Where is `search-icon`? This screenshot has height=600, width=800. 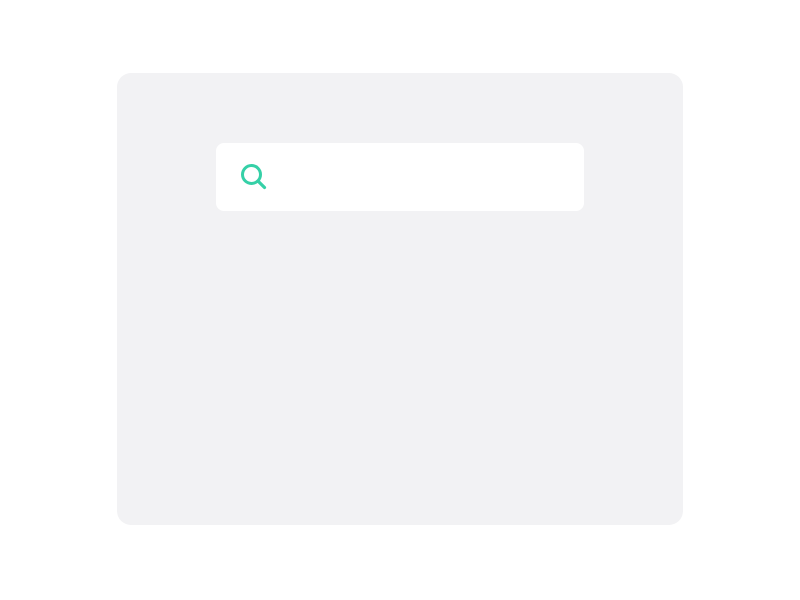 search-icon is located at coordinates (254, 177).